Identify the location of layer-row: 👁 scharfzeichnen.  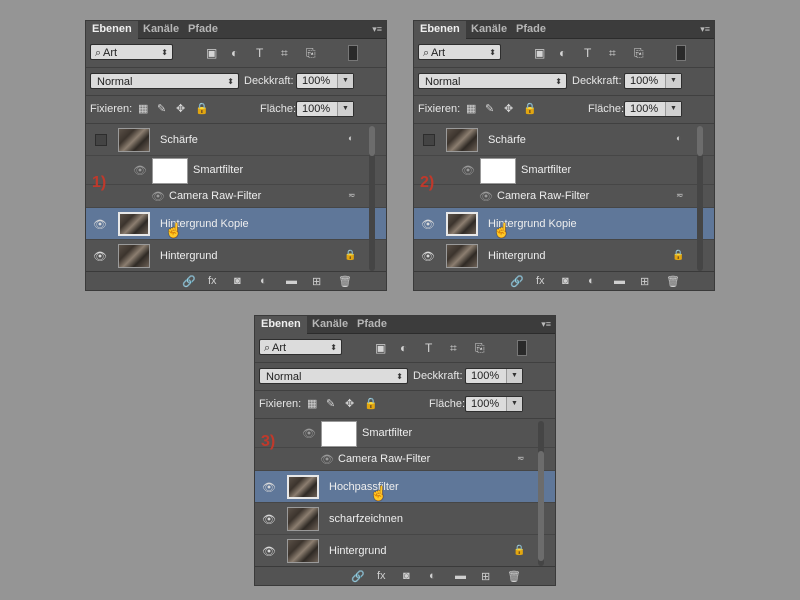
(405, 519).